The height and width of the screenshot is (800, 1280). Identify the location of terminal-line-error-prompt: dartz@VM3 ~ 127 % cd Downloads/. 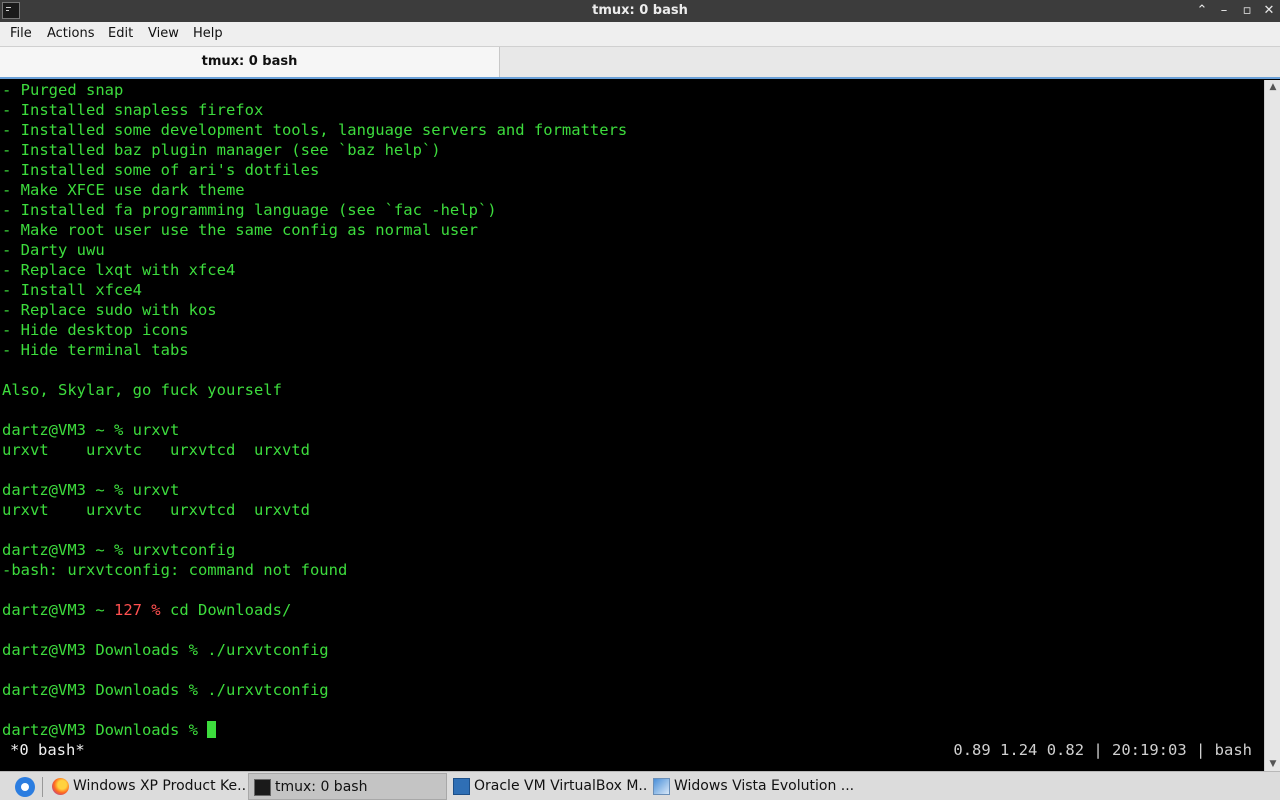
(146, 610).